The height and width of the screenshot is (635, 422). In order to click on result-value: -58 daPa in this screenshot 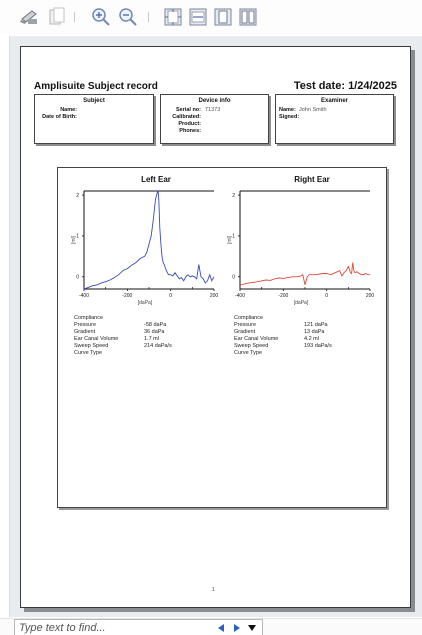, I will do `click(155, 325)`.